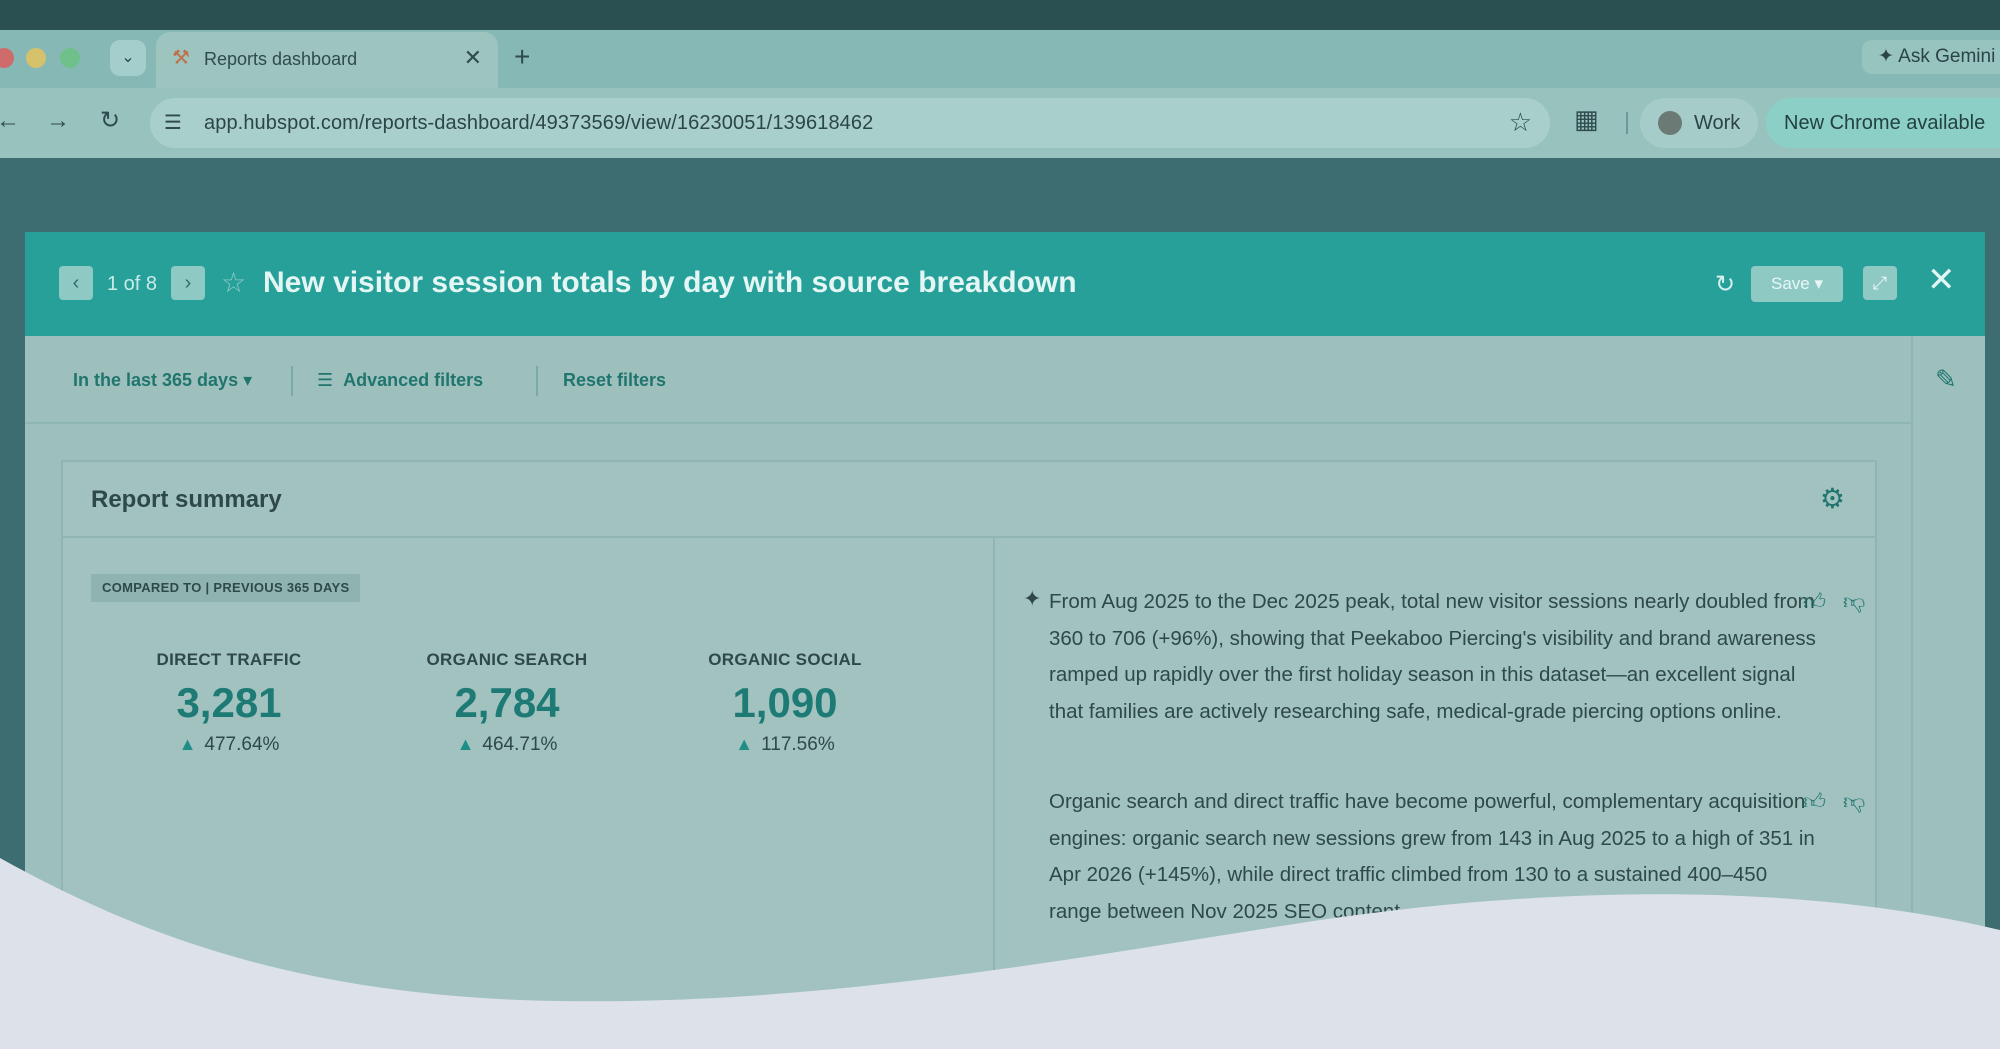 Image resolution: width=2000 pixels, height=1049 pixels. I want to click on advanced-filters-button: ☰ Advanced filters, so click(400, 380).